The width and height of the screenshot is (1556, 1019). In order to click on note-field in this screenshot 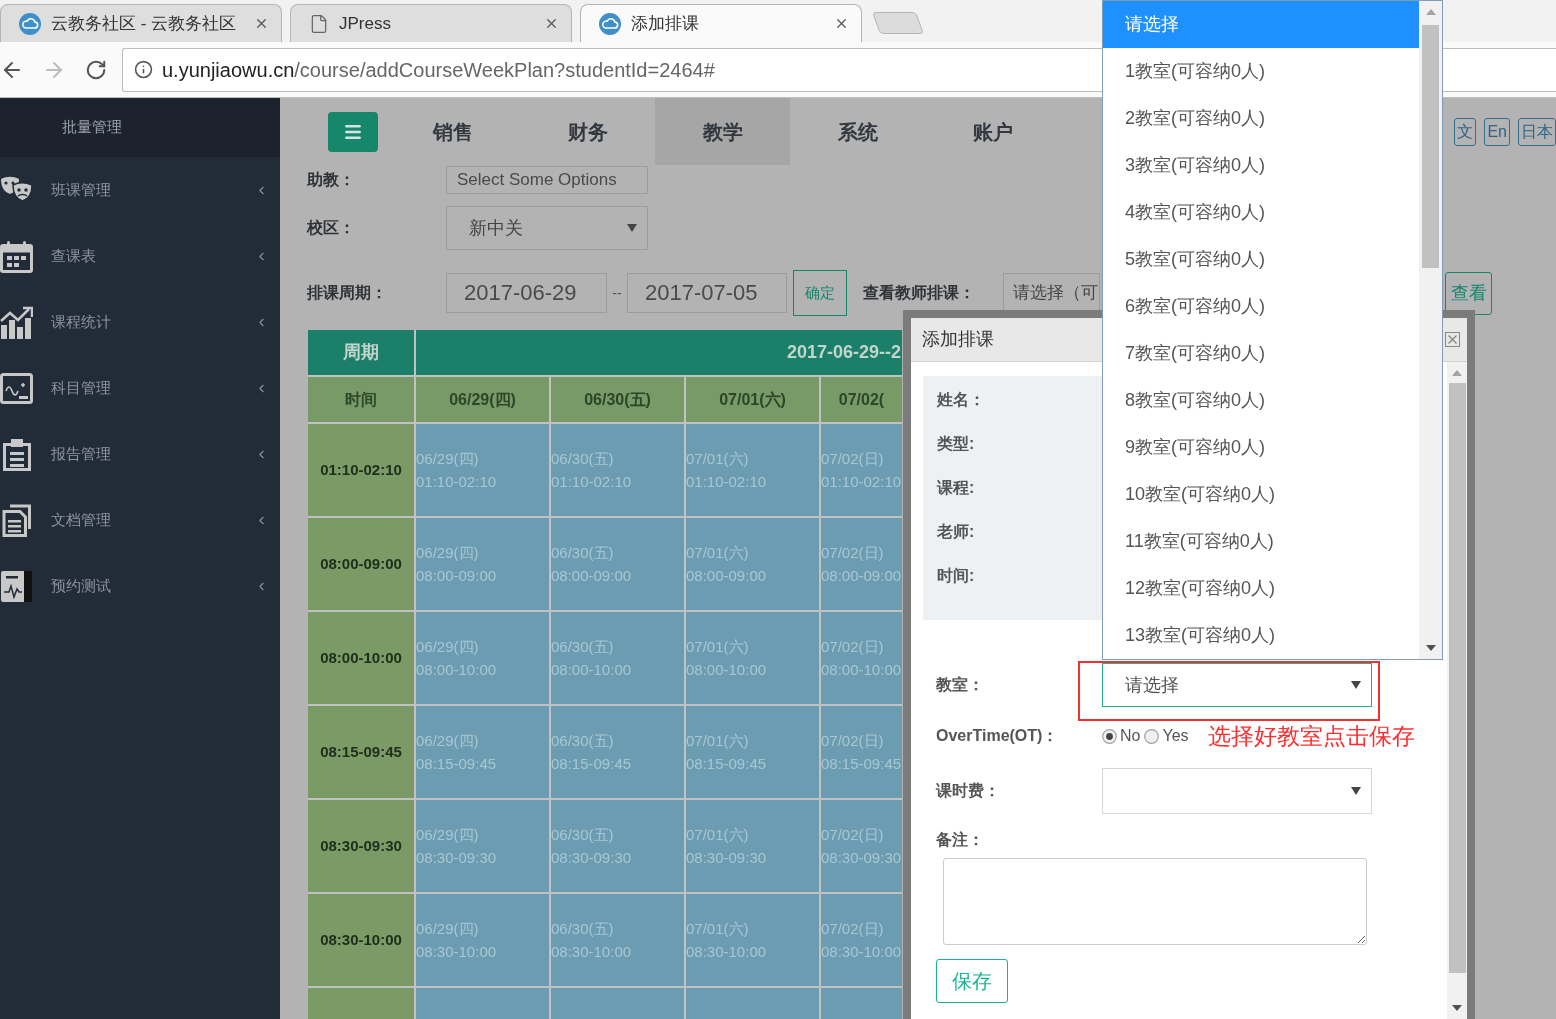, I will do `click(1155, 901)`.